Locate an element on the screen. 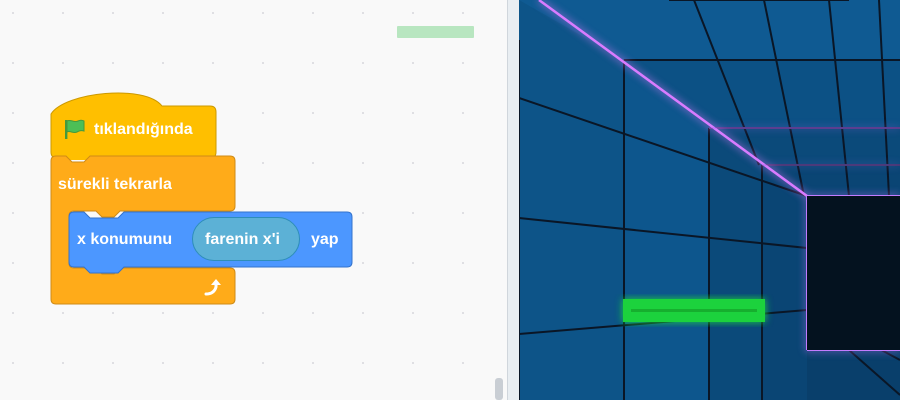 The width and height of the screenshot is (900, 400). green-flag-icon is located at coordinates (75, 129).